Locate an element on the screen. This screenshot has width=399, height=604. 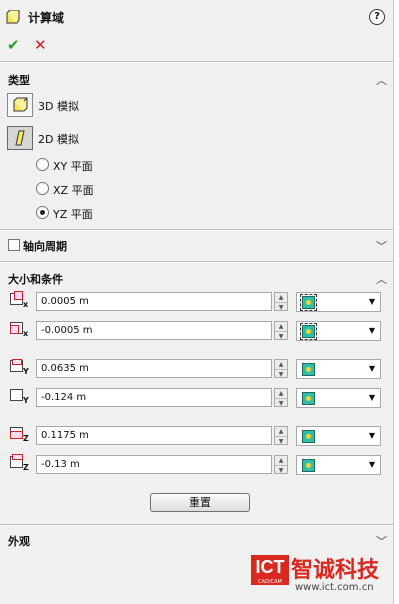
3d-simulation-button is located at coordinates (20, 105).